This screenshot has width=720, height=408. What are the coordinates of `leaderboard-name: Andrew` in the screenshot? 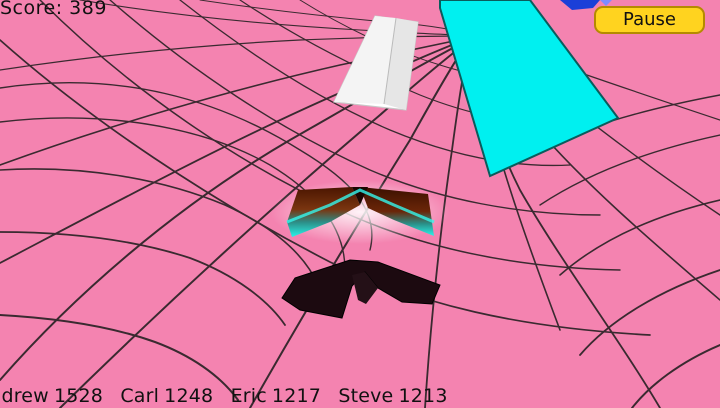 It's located at (24, 396).